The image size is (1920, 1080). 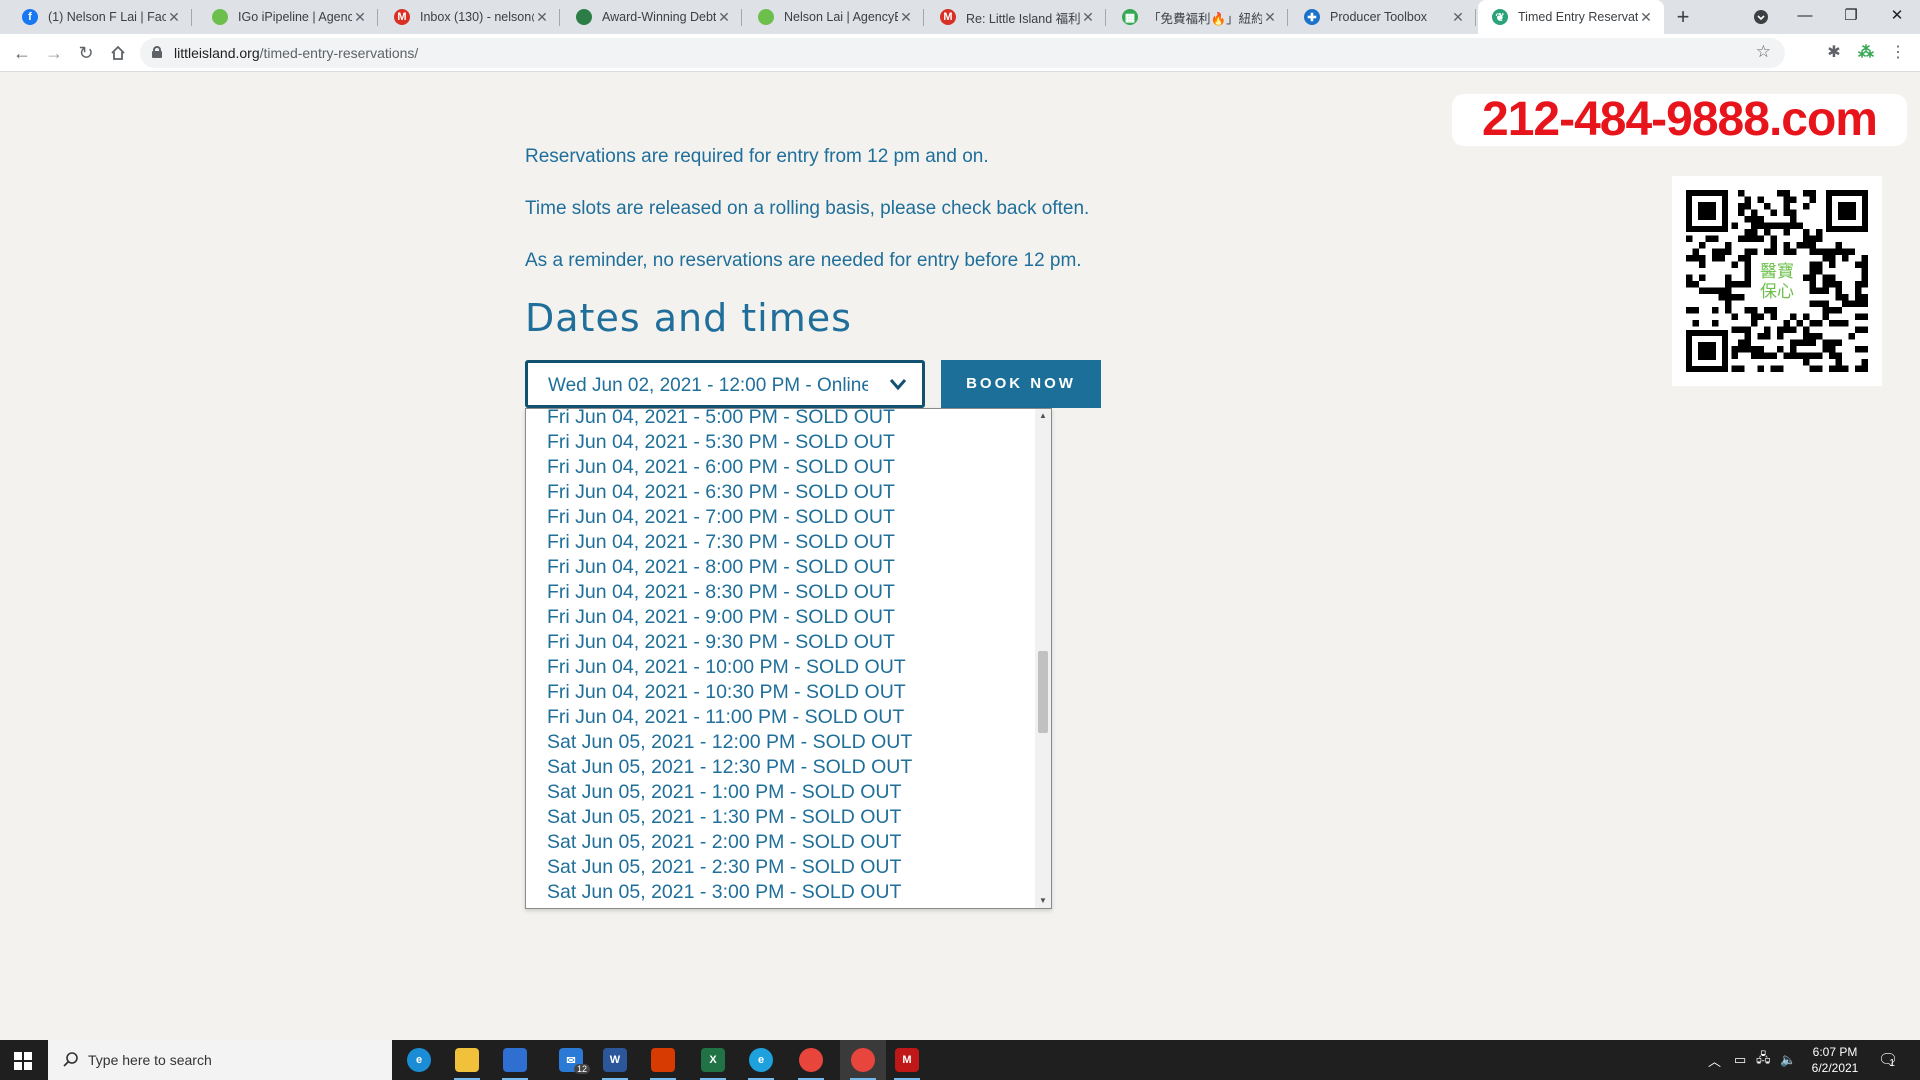 I want to click on slot-option: Sat Jun 05, 2021 - 12:00 PM - SOLD OUT, so click(x=729, y=742).